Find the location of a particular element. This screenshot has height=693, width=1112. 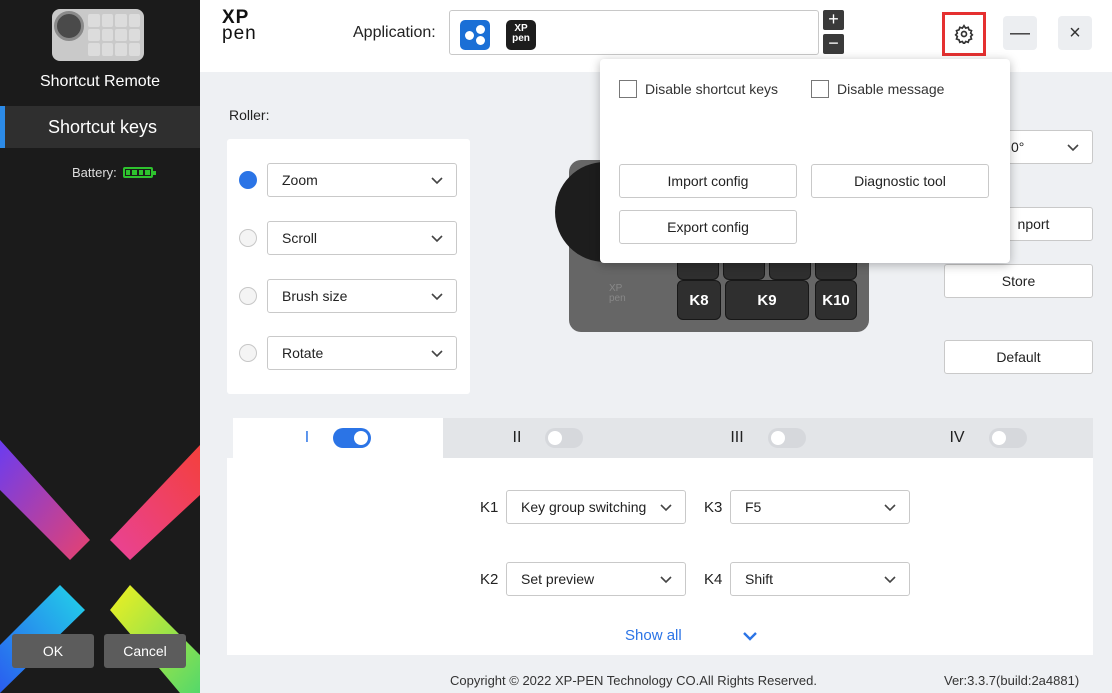

add-application-button: + is located at coordinates (833, 20).